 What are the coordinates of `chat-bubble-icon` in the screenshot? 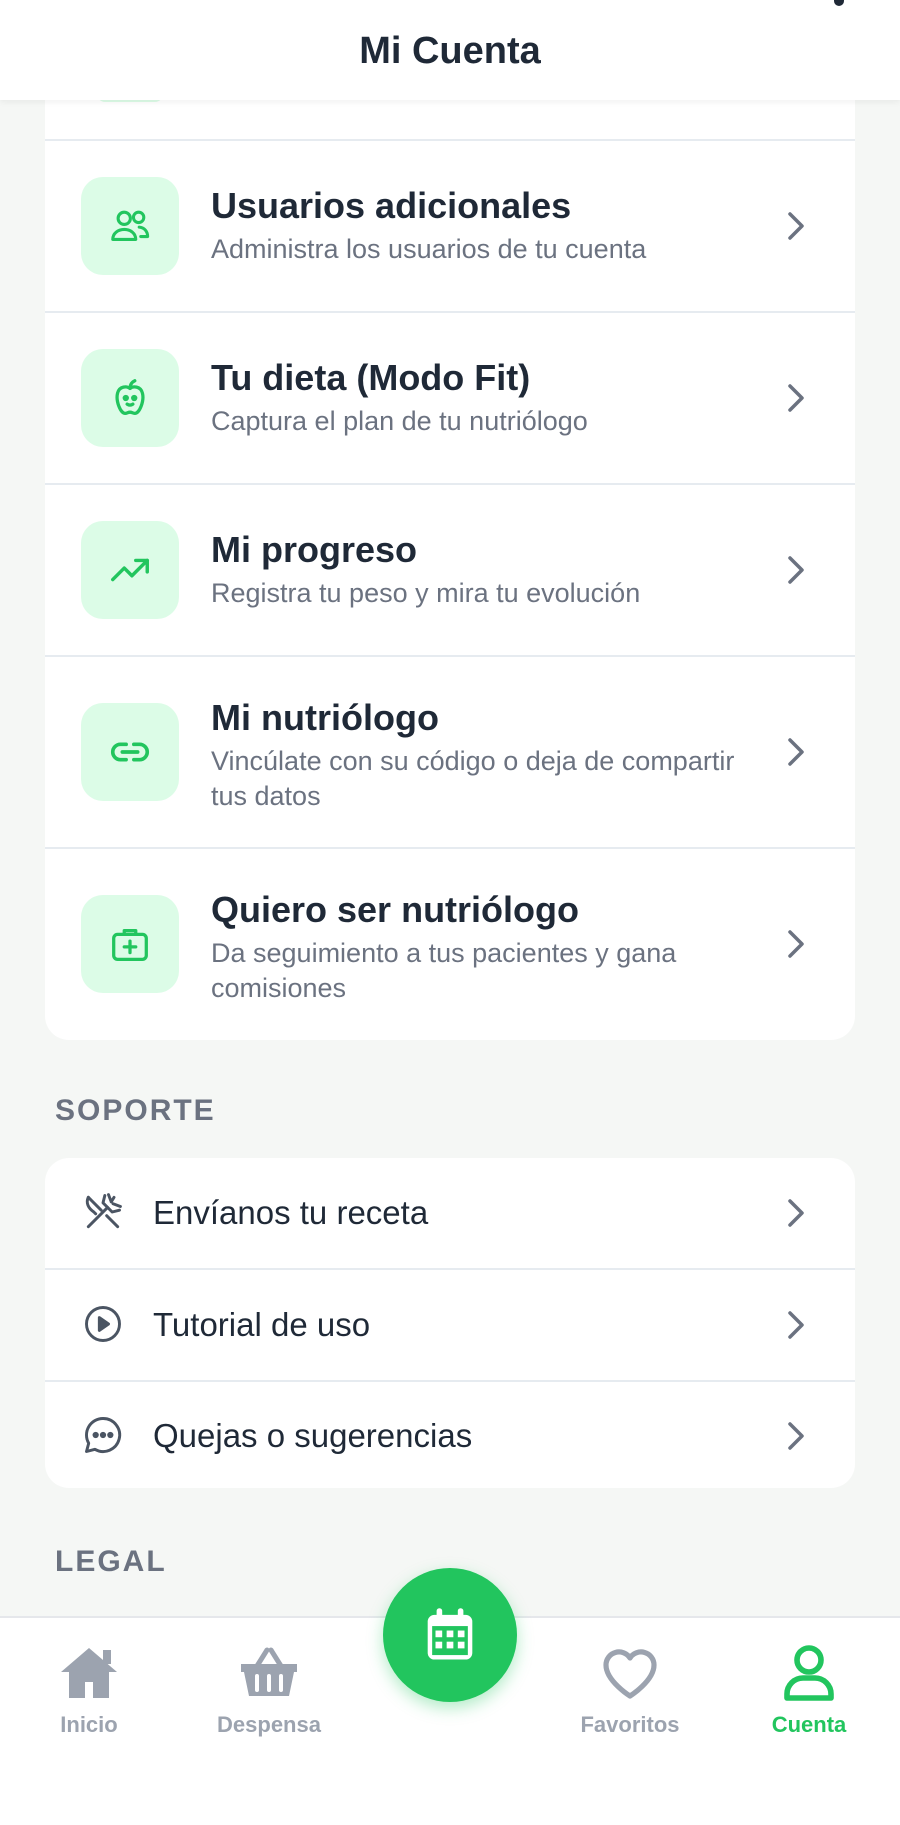 It's located at (103, 1435).